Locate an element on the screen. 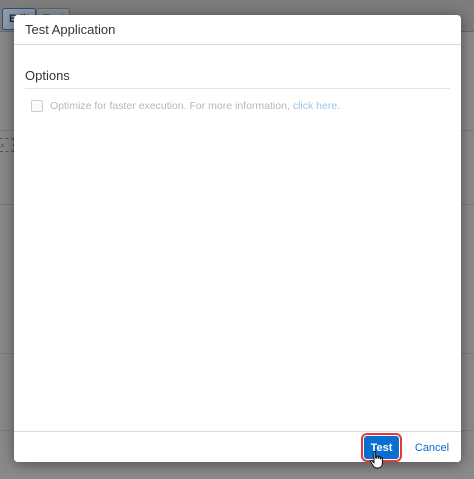 This screenshot has height=479, width=474. dialog-header: Test Application is located at coordinates (237, 30).